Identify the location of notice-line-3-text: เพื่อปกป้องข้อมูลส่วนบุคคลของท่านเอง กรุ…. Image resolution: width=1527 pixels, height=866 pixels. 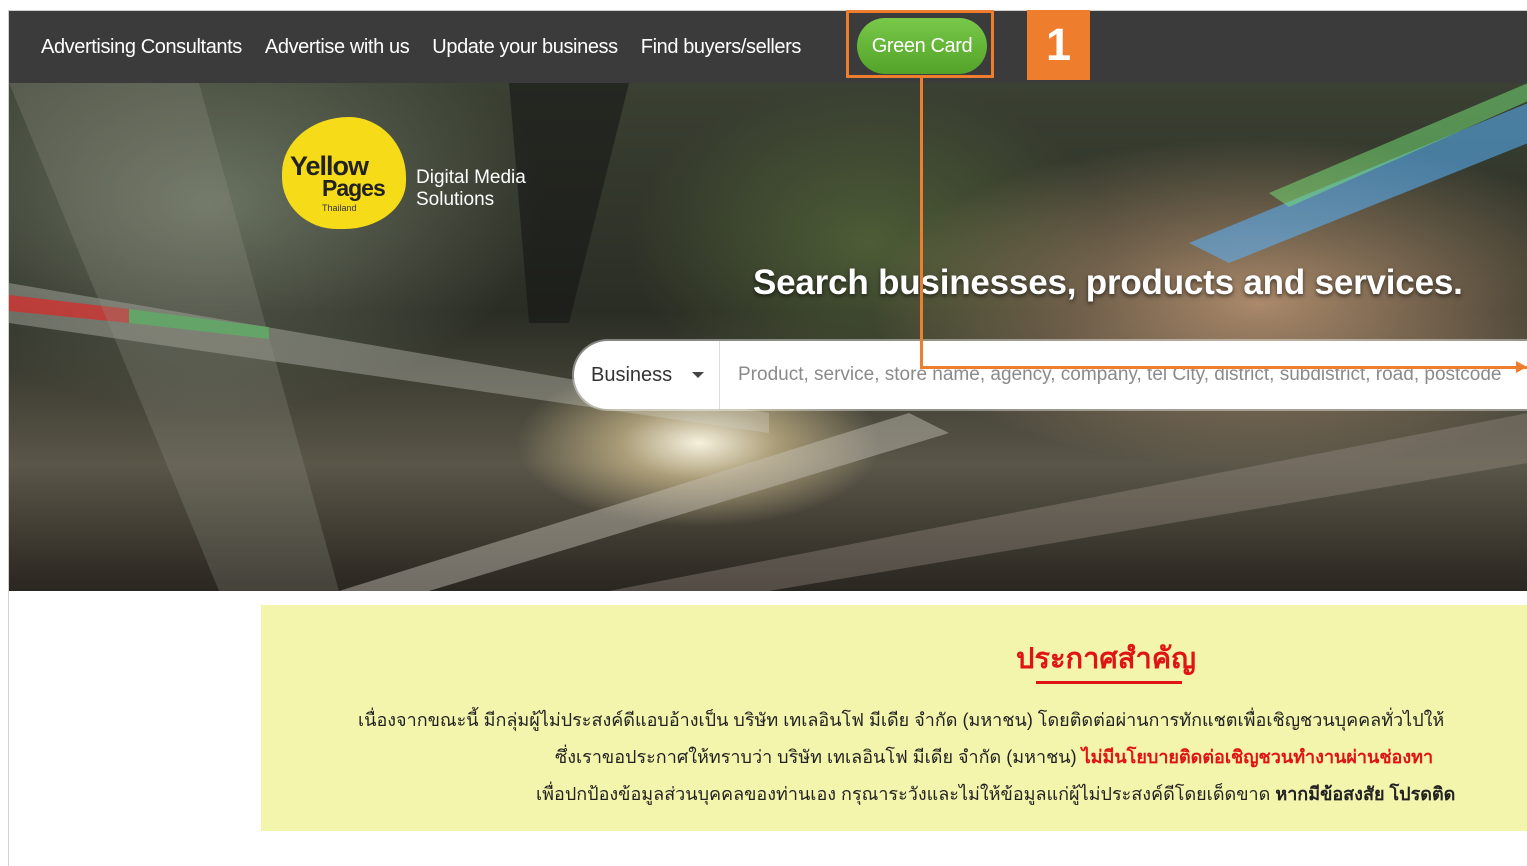
(906, 794).